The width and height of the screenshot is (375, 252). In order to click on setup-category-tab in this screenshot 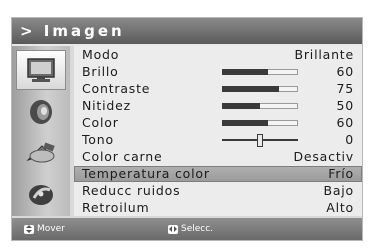, I will do `click(41, 194)`.